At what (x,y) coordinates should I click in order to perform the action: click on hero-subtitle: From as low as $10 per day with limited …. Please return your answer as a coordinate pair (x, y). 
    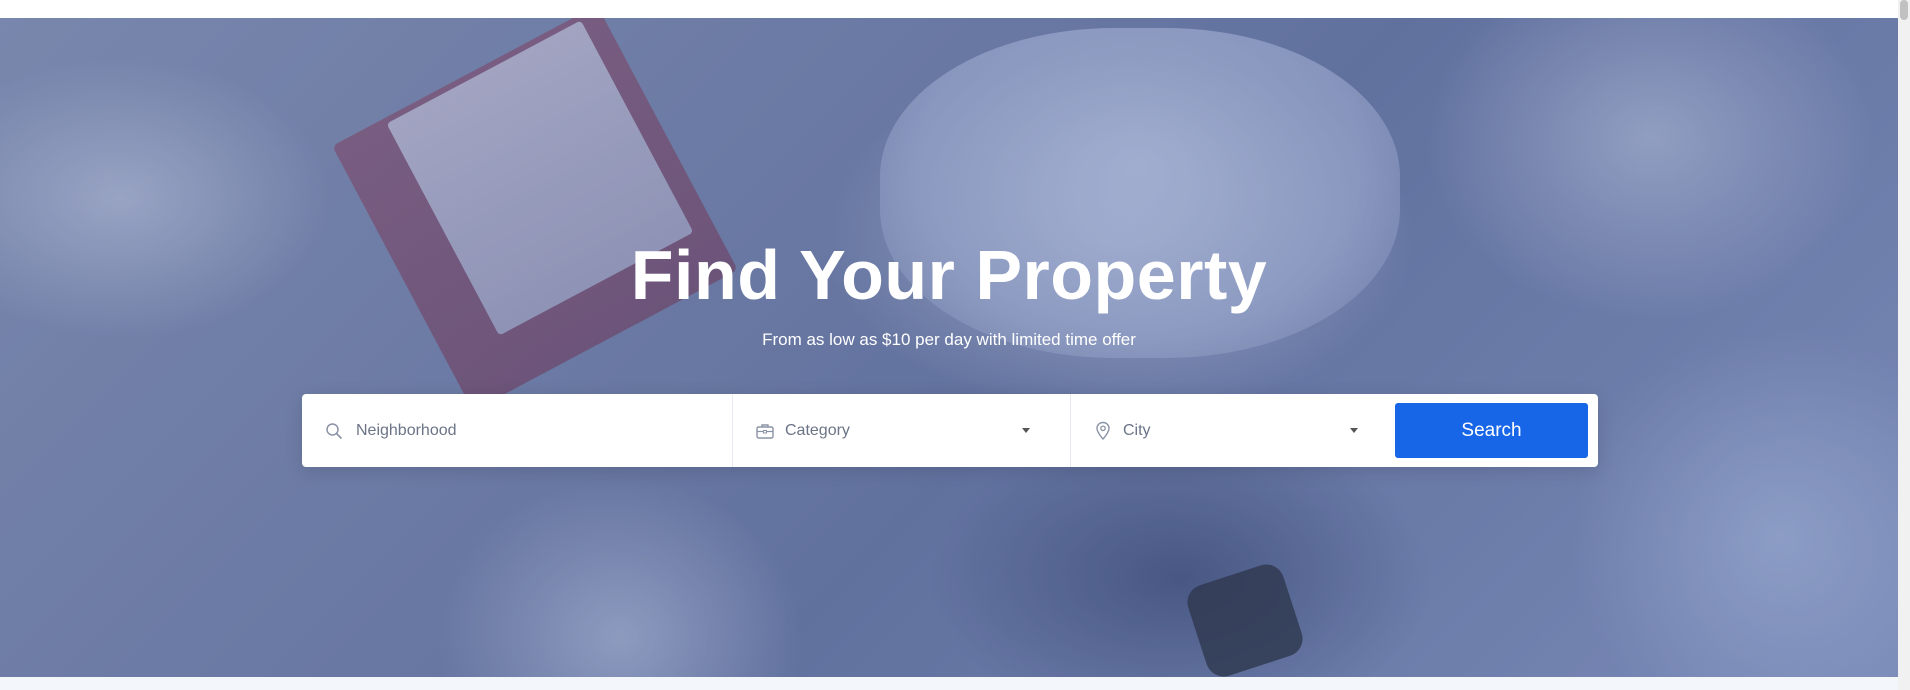
    Looking at the image, I should click on (949, 339).